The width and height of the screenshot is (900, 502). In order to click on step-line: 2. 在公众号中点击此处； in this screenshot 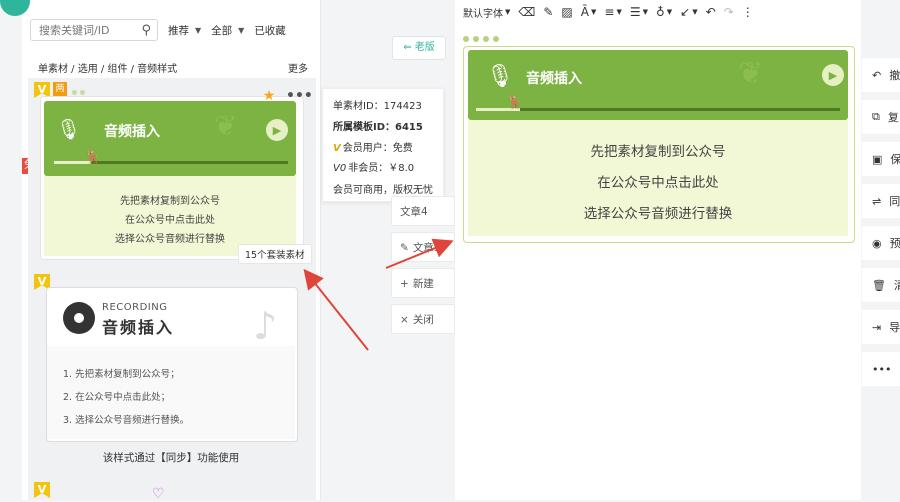, I will do `click(117, 397)`.